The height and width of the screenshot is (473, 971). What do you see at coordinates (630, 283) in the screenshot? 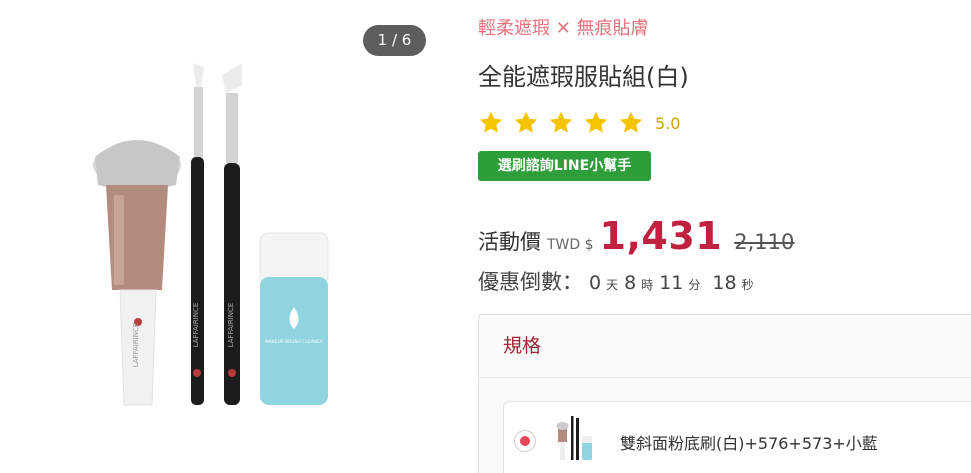
I see `countdown-hours: 8` at bounding box center [630, 283].